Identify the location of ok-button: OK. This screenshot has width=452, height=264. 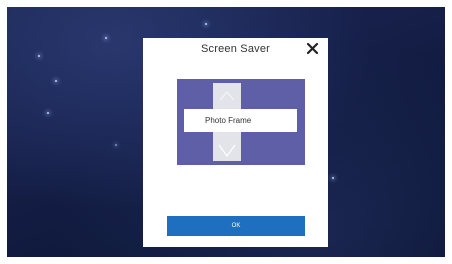
(236, 226).